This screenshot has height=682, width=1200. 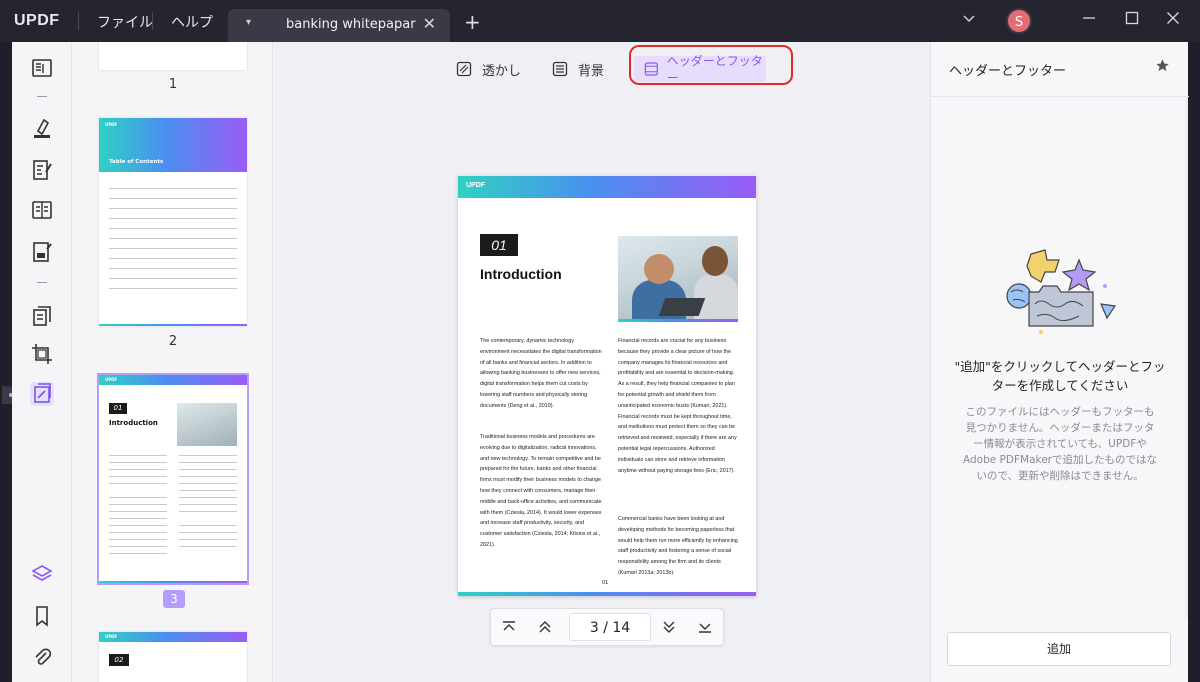 I want to click on title-bar: UPDF ファイル ヘルプ ▾ banking whitepapar ✕ + S, so click(x=600, y=21).